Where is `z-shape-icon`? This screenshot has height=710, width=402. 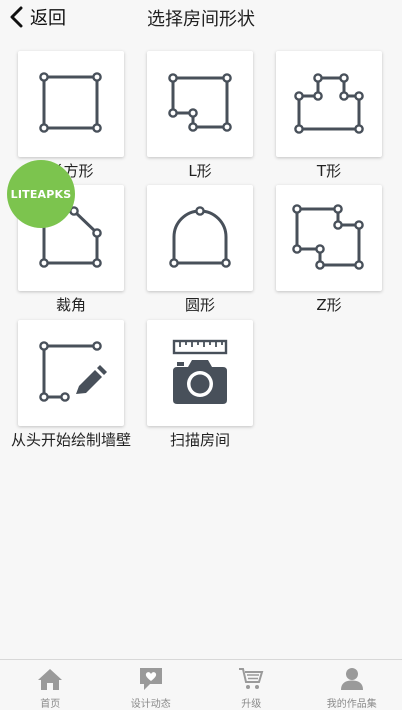
z-shape-icon is located at coordinates (328, 237).